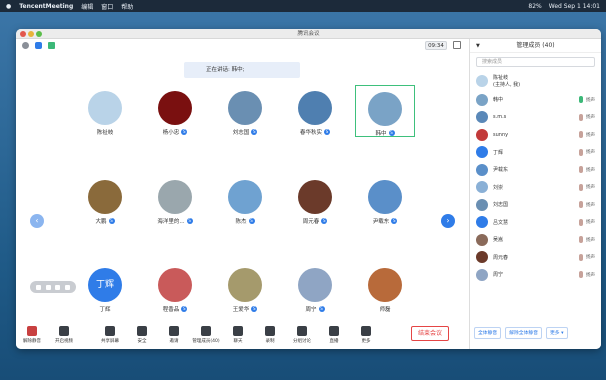 The image size is (606, 380). Describe the element at coordinates (174, 335) in the screenshot. I see `toolbar-button: 邀请` at that location.